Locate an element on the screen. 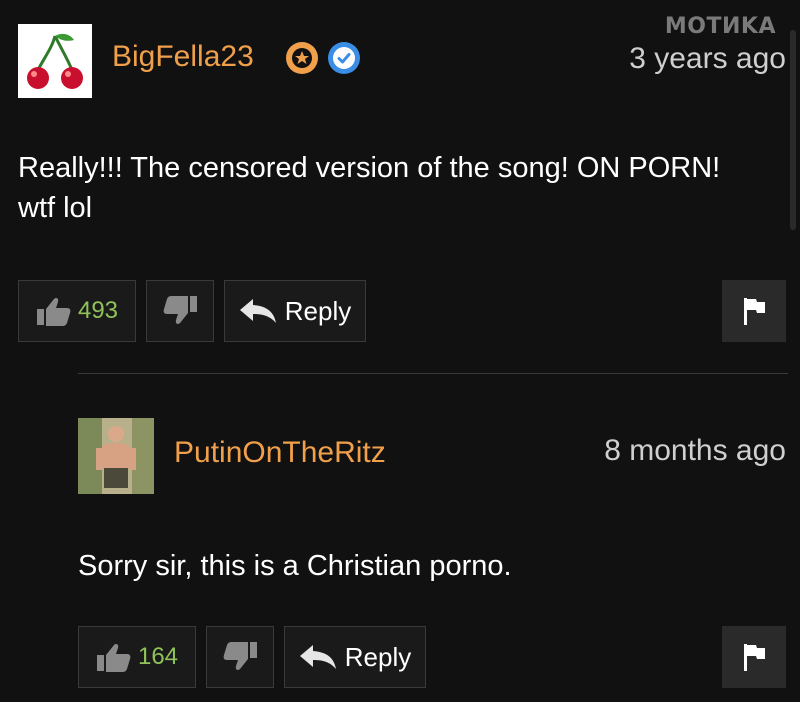 This screenshot has height=702, width=800. timestamp: 3 years ago is located at coordinates (707, 58).